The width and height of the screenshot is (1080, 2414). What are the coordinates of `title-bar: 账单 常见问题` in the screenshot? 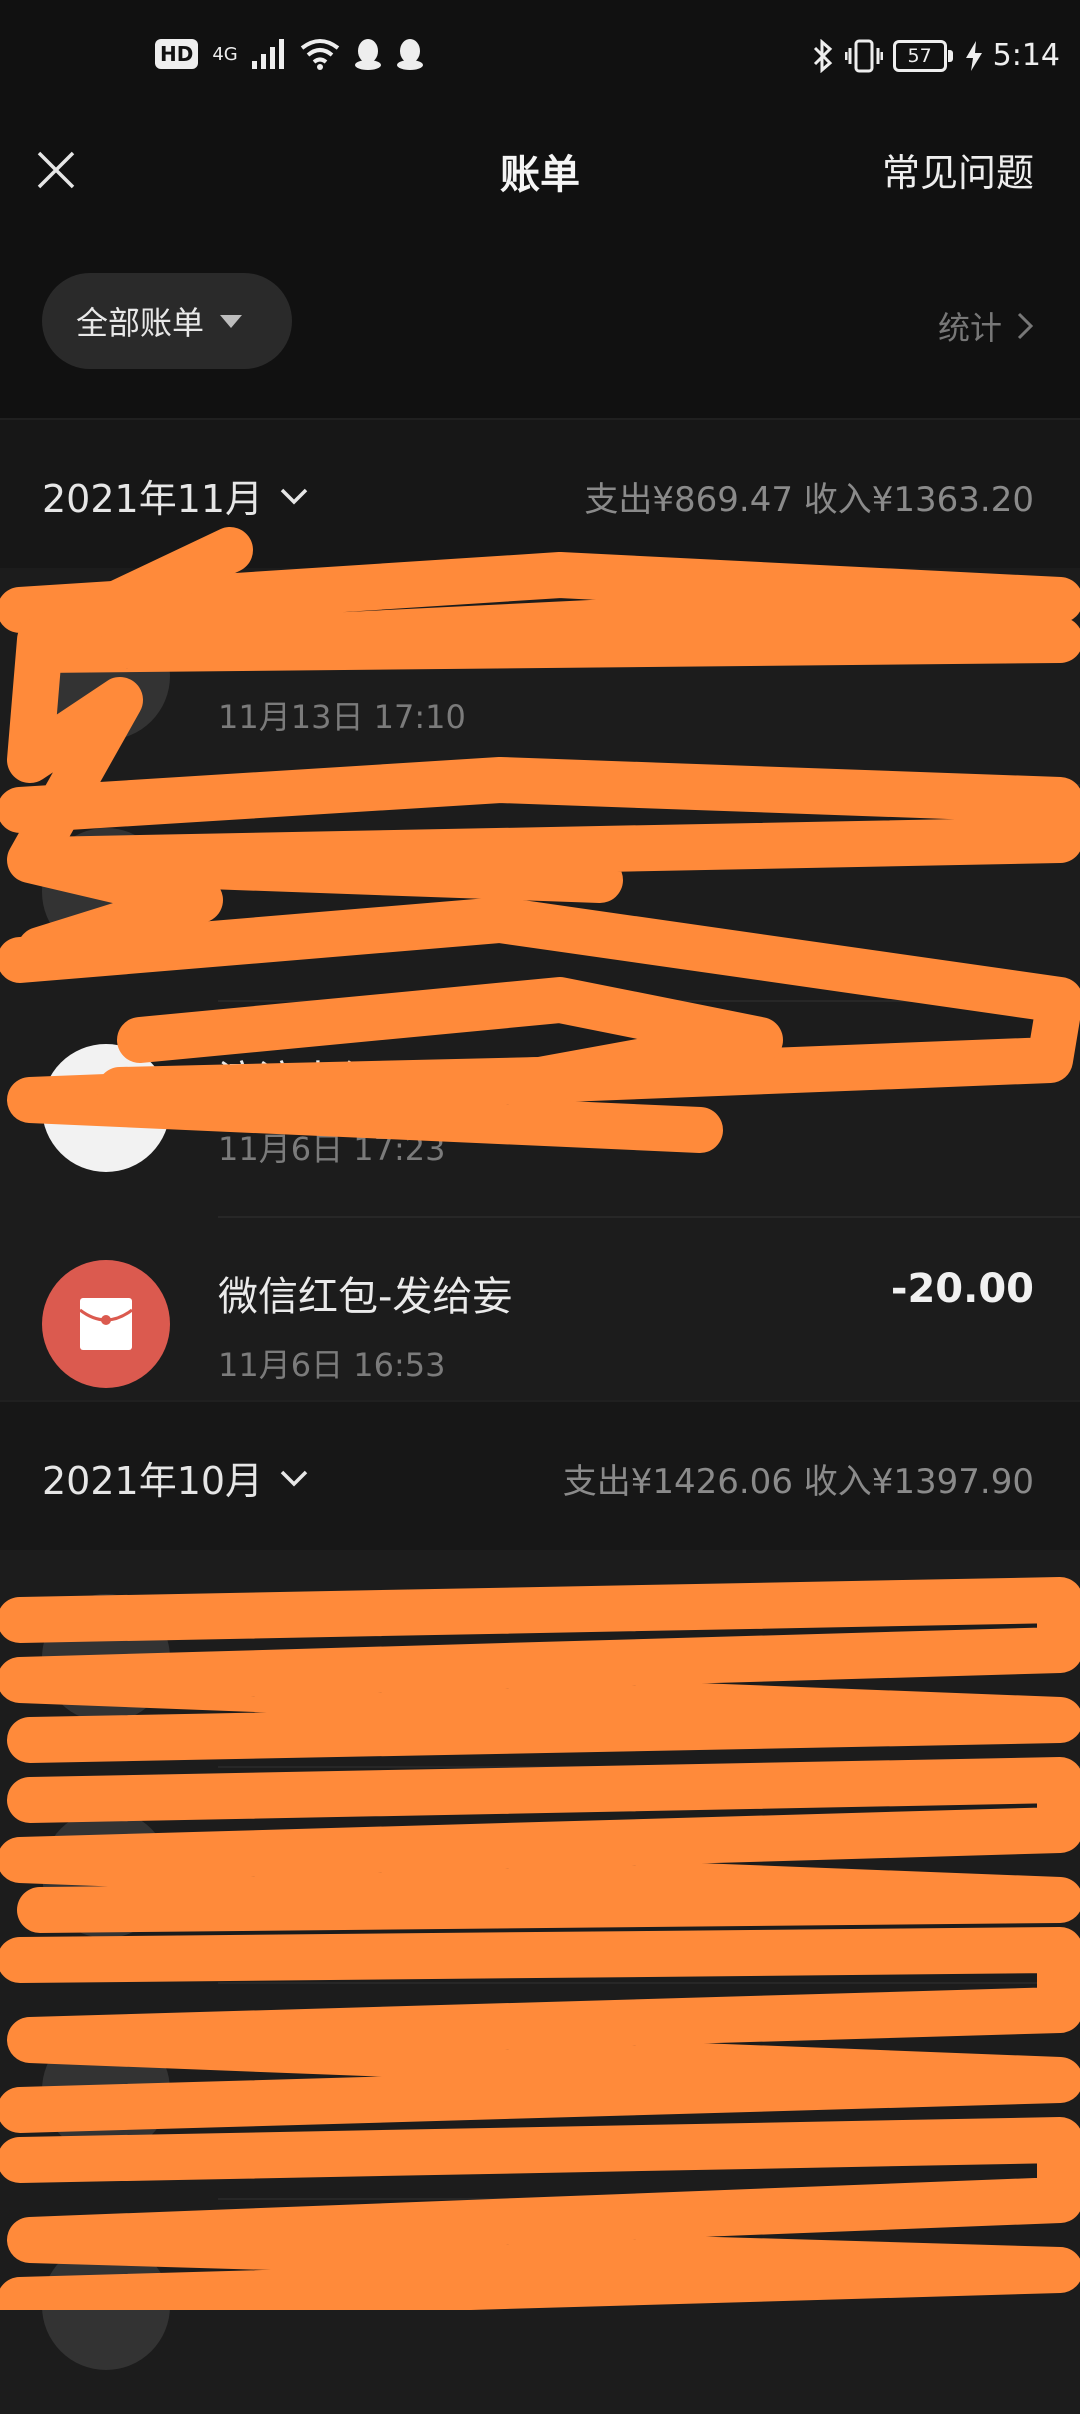 It's located at (540, 170).